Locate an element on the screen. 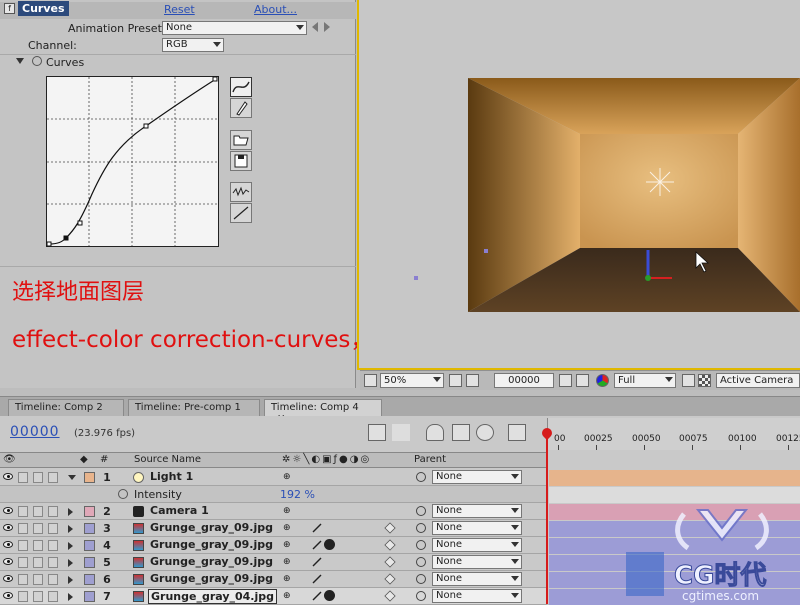 The image size is (800, 605). layer-row: 3 Grunge_gray_09.jpg ⊕ None is located at coordinates (273, 528).